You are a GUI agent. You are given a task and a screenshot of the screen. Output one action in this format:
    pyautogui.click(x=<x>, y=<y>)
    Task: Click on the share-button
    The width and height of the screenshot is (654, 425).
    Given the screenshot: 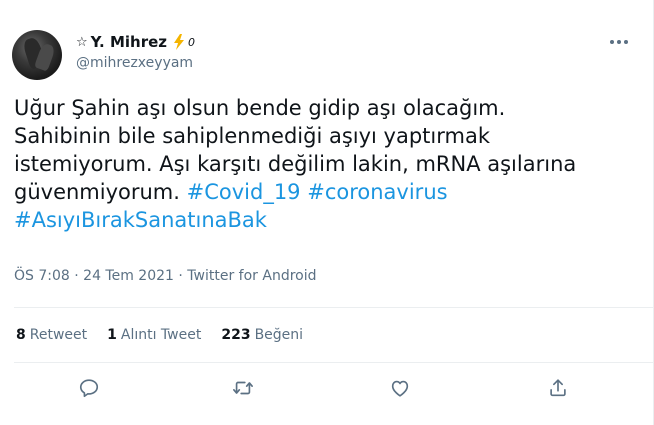 What is the action you would take?
    pyautogui.click(x=558, y=388)
    